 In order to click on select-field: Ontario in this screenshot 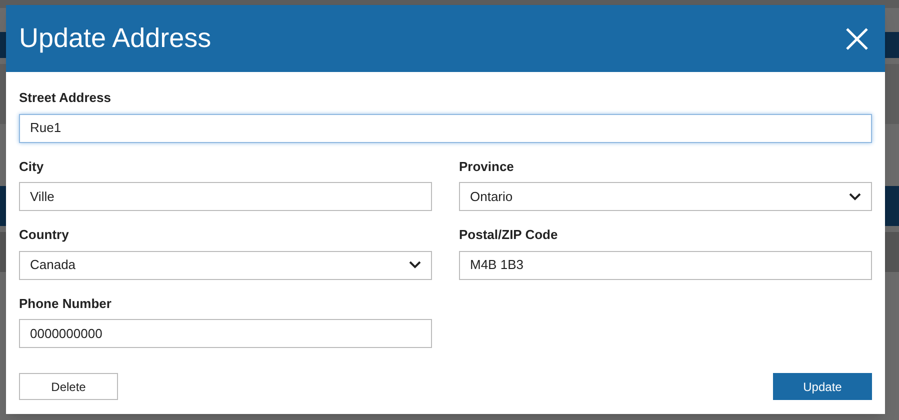, I will do `click(665, 196)`.